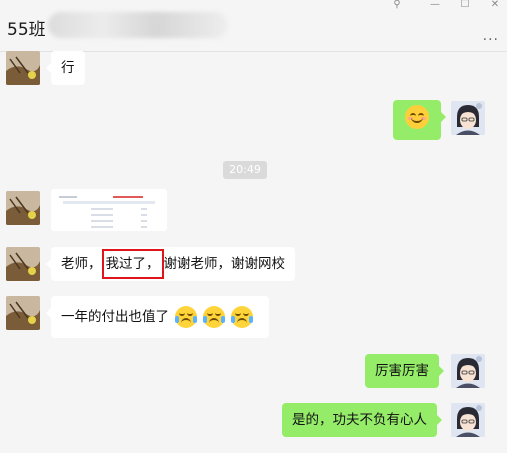  I want to click on message-bubble: 一年的付出也值了, so click(157, 317).